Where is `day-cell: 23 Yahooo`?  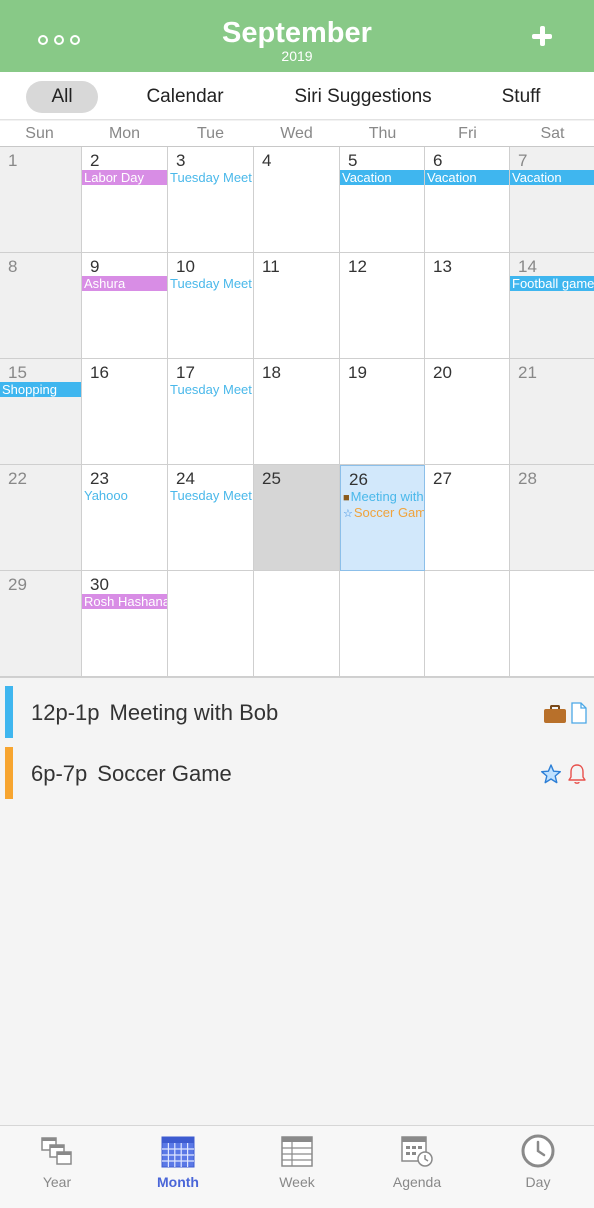 day-cell: 23 Yahooo is located at coordinates (125, 518).